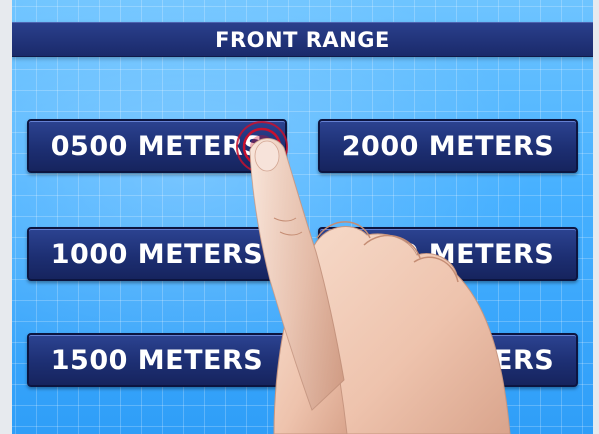  Describe the element at coordinates (302, 39) in the screenshot. I see `page-title: FRONT RANGE` at that location.